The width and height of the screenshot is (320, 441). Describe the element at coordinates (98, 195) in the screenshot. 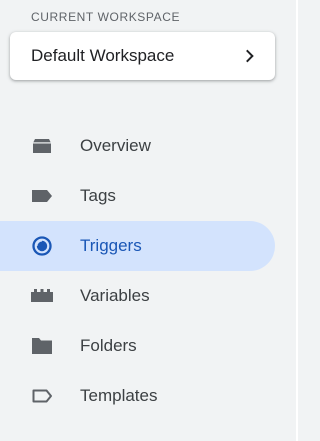

I see `sidebar-item-label: Tags` at that location.